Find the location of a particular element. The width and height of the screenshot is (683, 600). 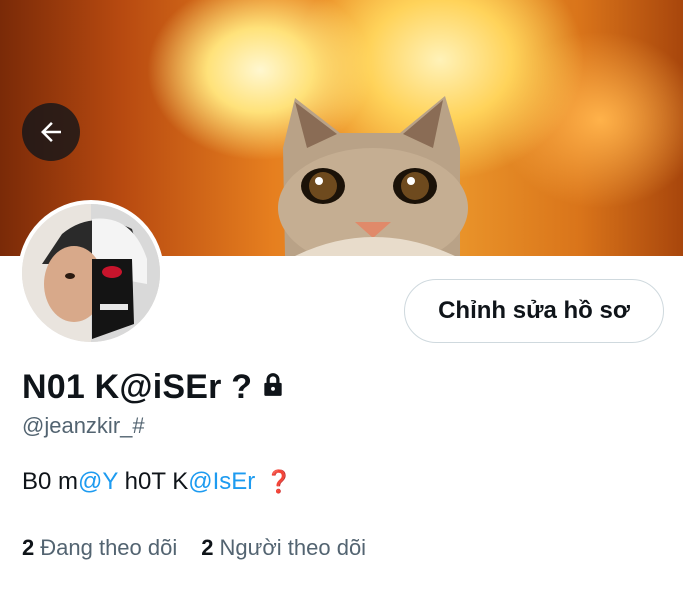

arrow-left-icon is located at coordinates (51, 132).